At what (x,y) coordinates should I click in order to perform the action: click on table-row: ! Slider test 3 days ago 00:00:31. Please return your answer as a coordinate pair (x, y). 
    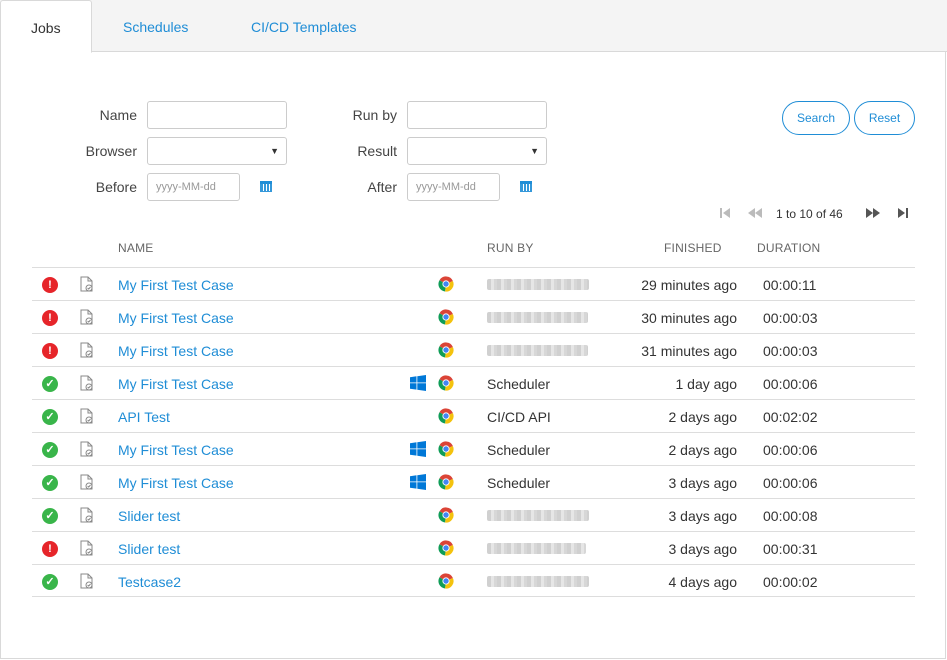
    Looking at the image, I should click on (473, 547).